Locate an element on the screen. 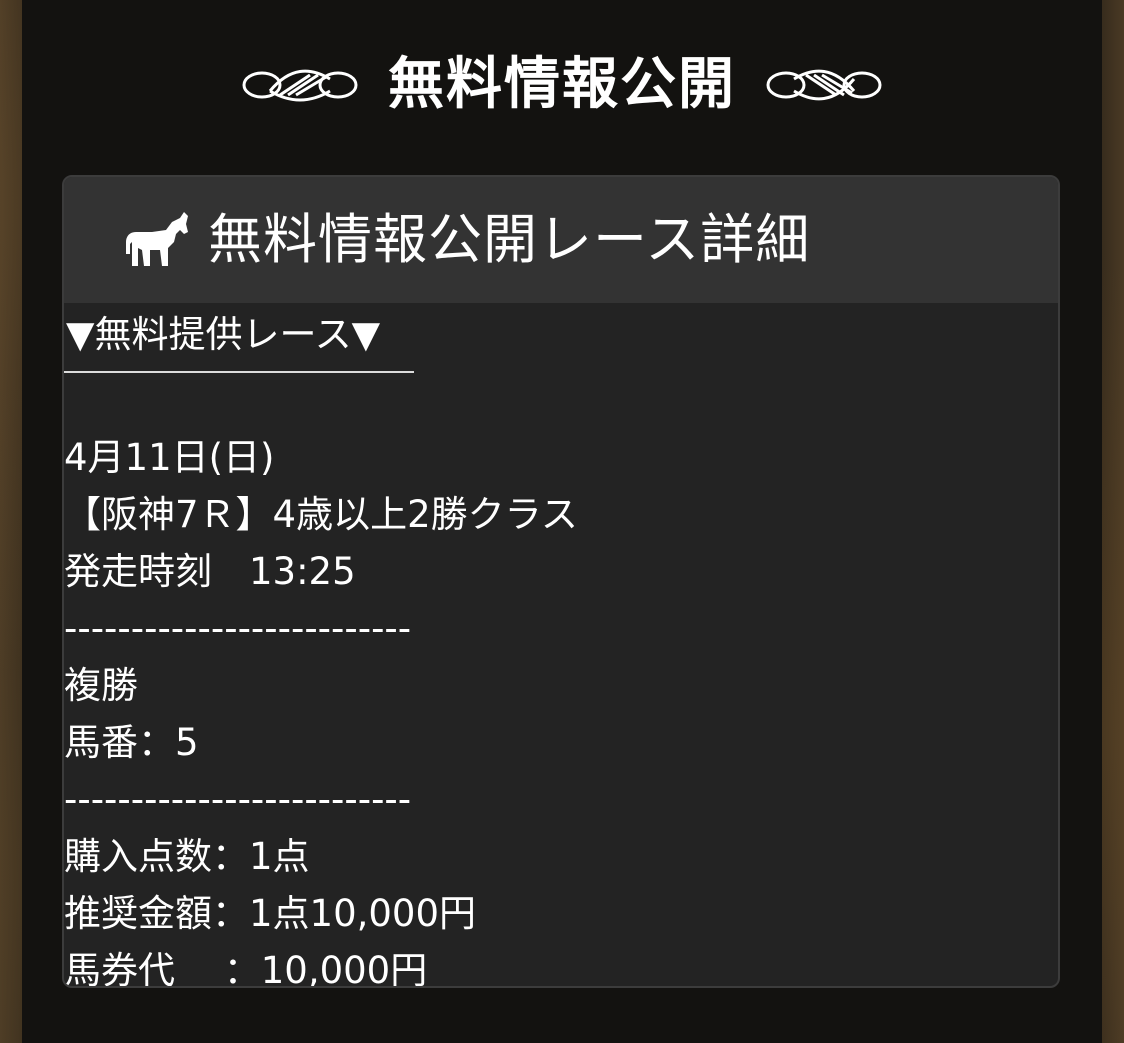 The image size is (1124, 1043). purchase-count: 購入点数：1点 is located at coordinates (187, 857).